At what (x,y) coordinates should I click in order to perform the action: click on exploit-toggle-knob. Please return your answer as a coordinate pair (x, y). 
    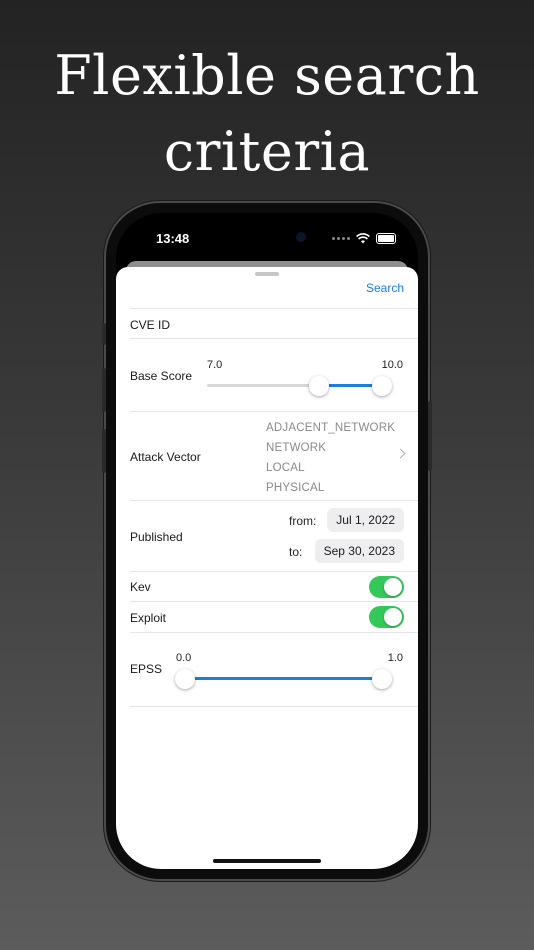
    Looking at the image, I should click on (393, 617).